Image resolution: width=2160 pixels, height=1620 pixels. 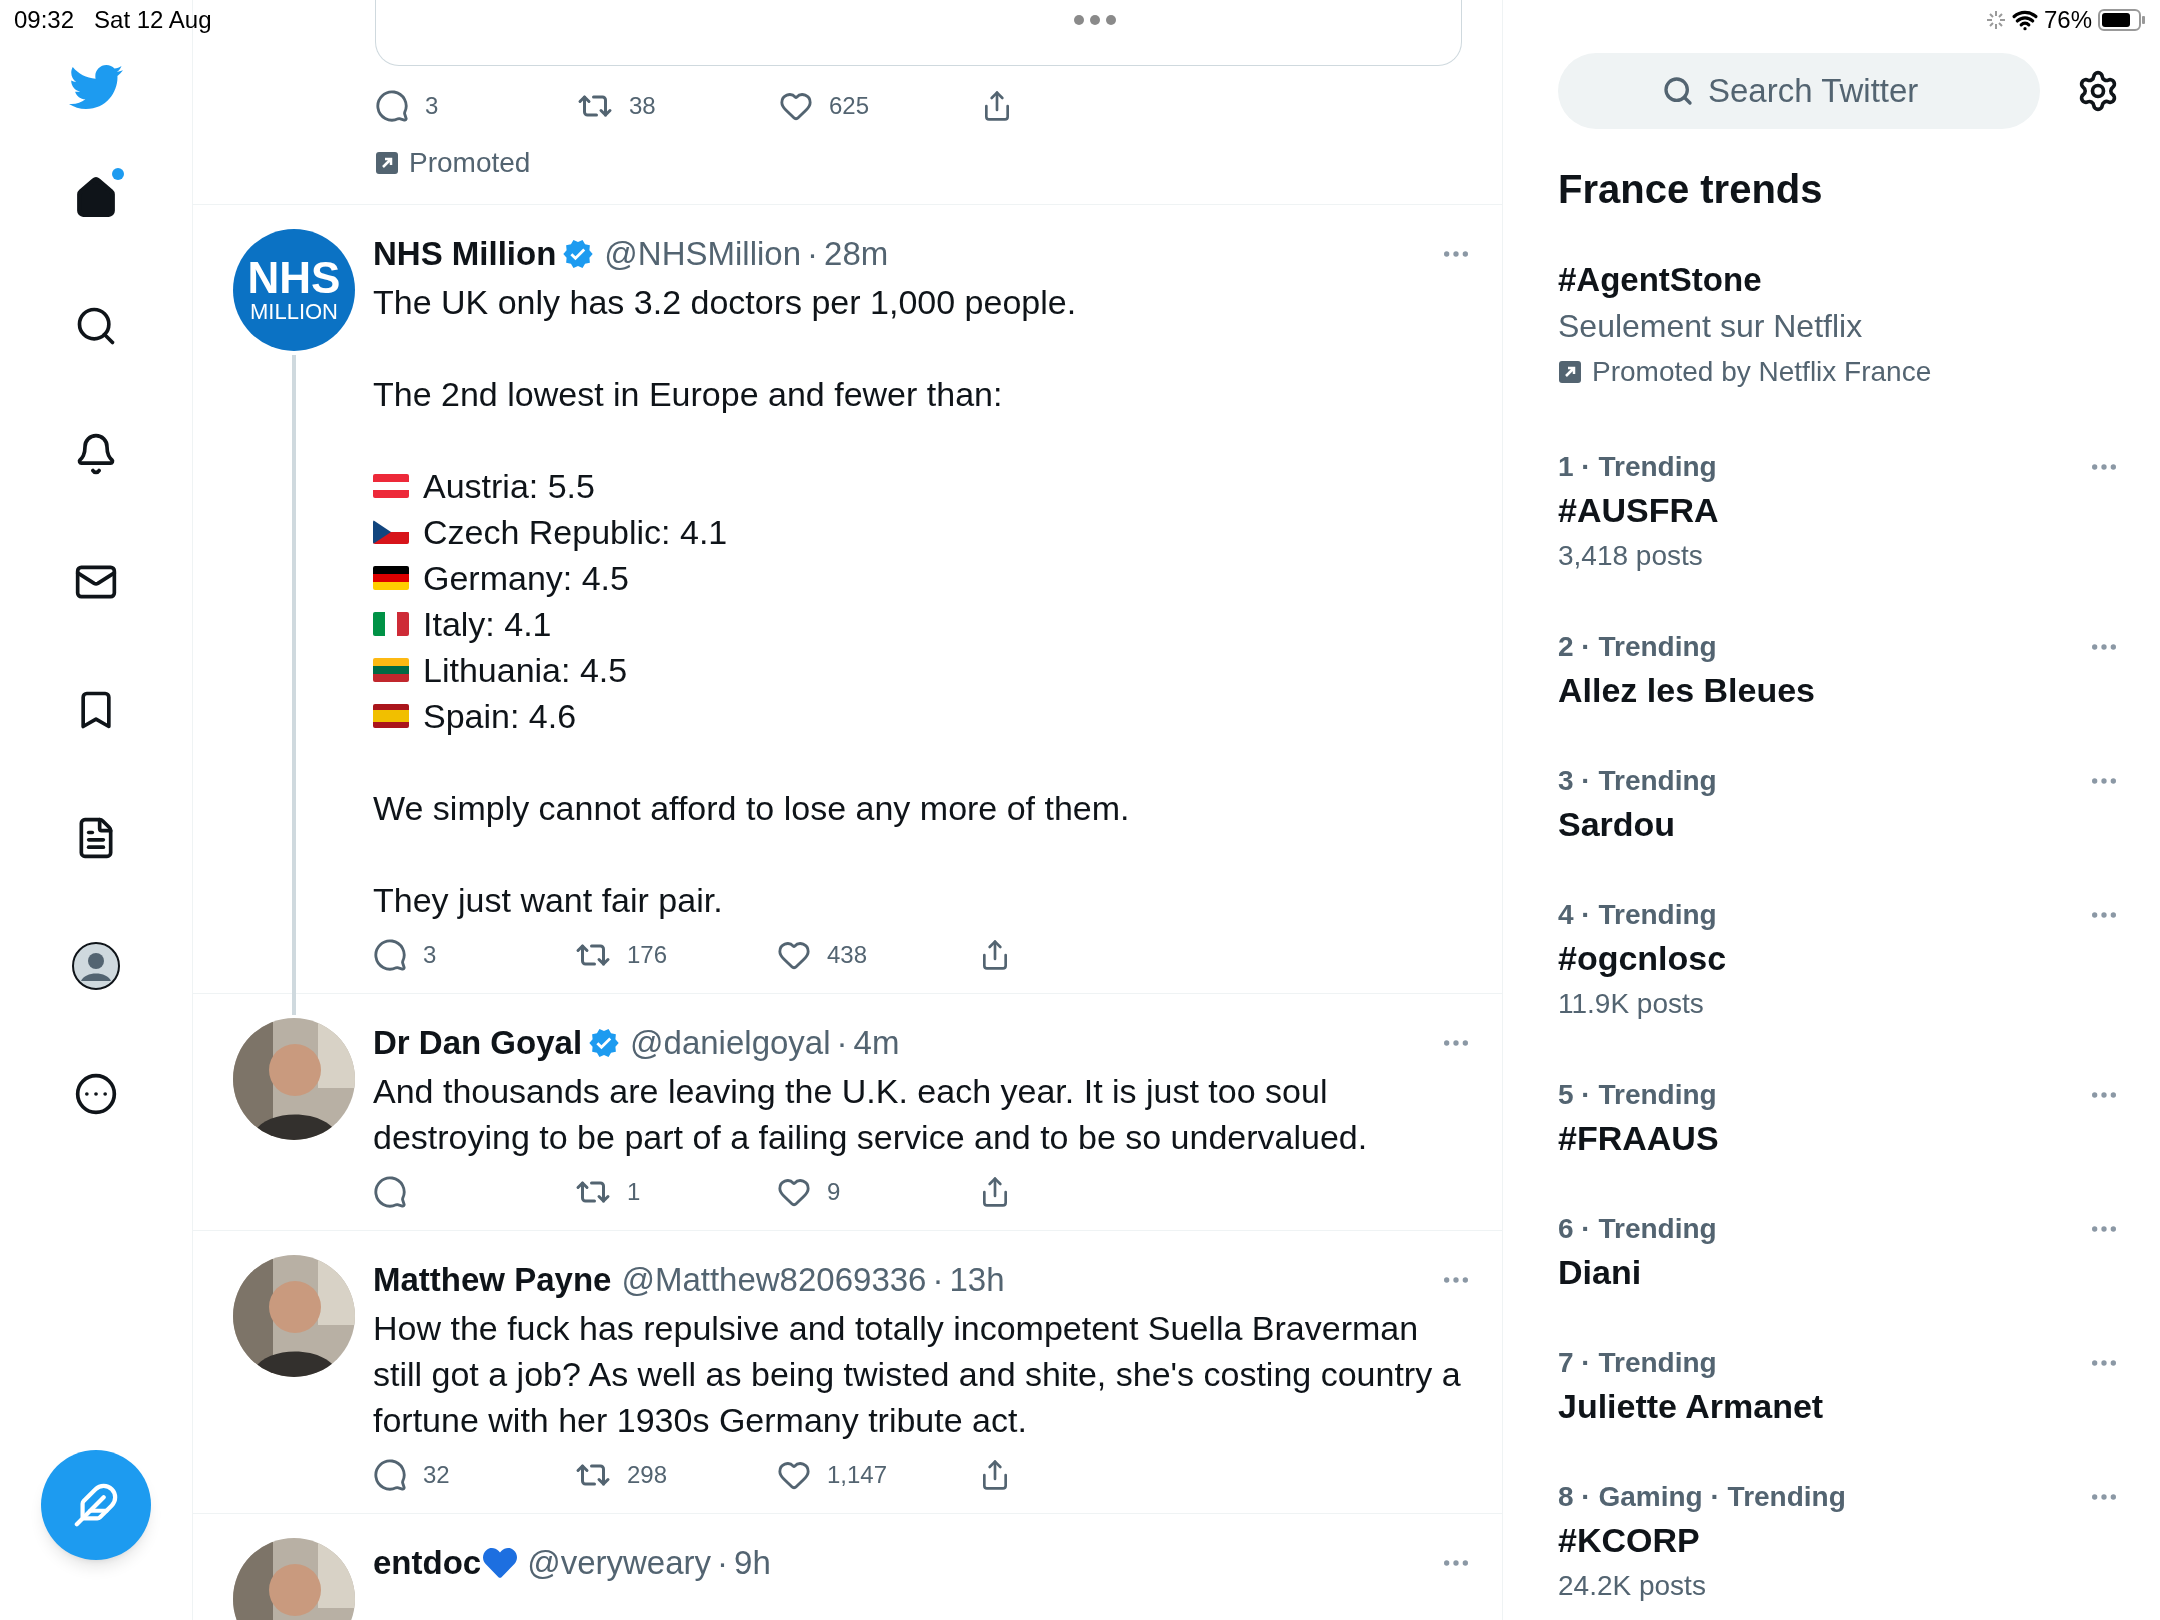 I want to click on logo-text: NHS, so click(x=294, y=278).